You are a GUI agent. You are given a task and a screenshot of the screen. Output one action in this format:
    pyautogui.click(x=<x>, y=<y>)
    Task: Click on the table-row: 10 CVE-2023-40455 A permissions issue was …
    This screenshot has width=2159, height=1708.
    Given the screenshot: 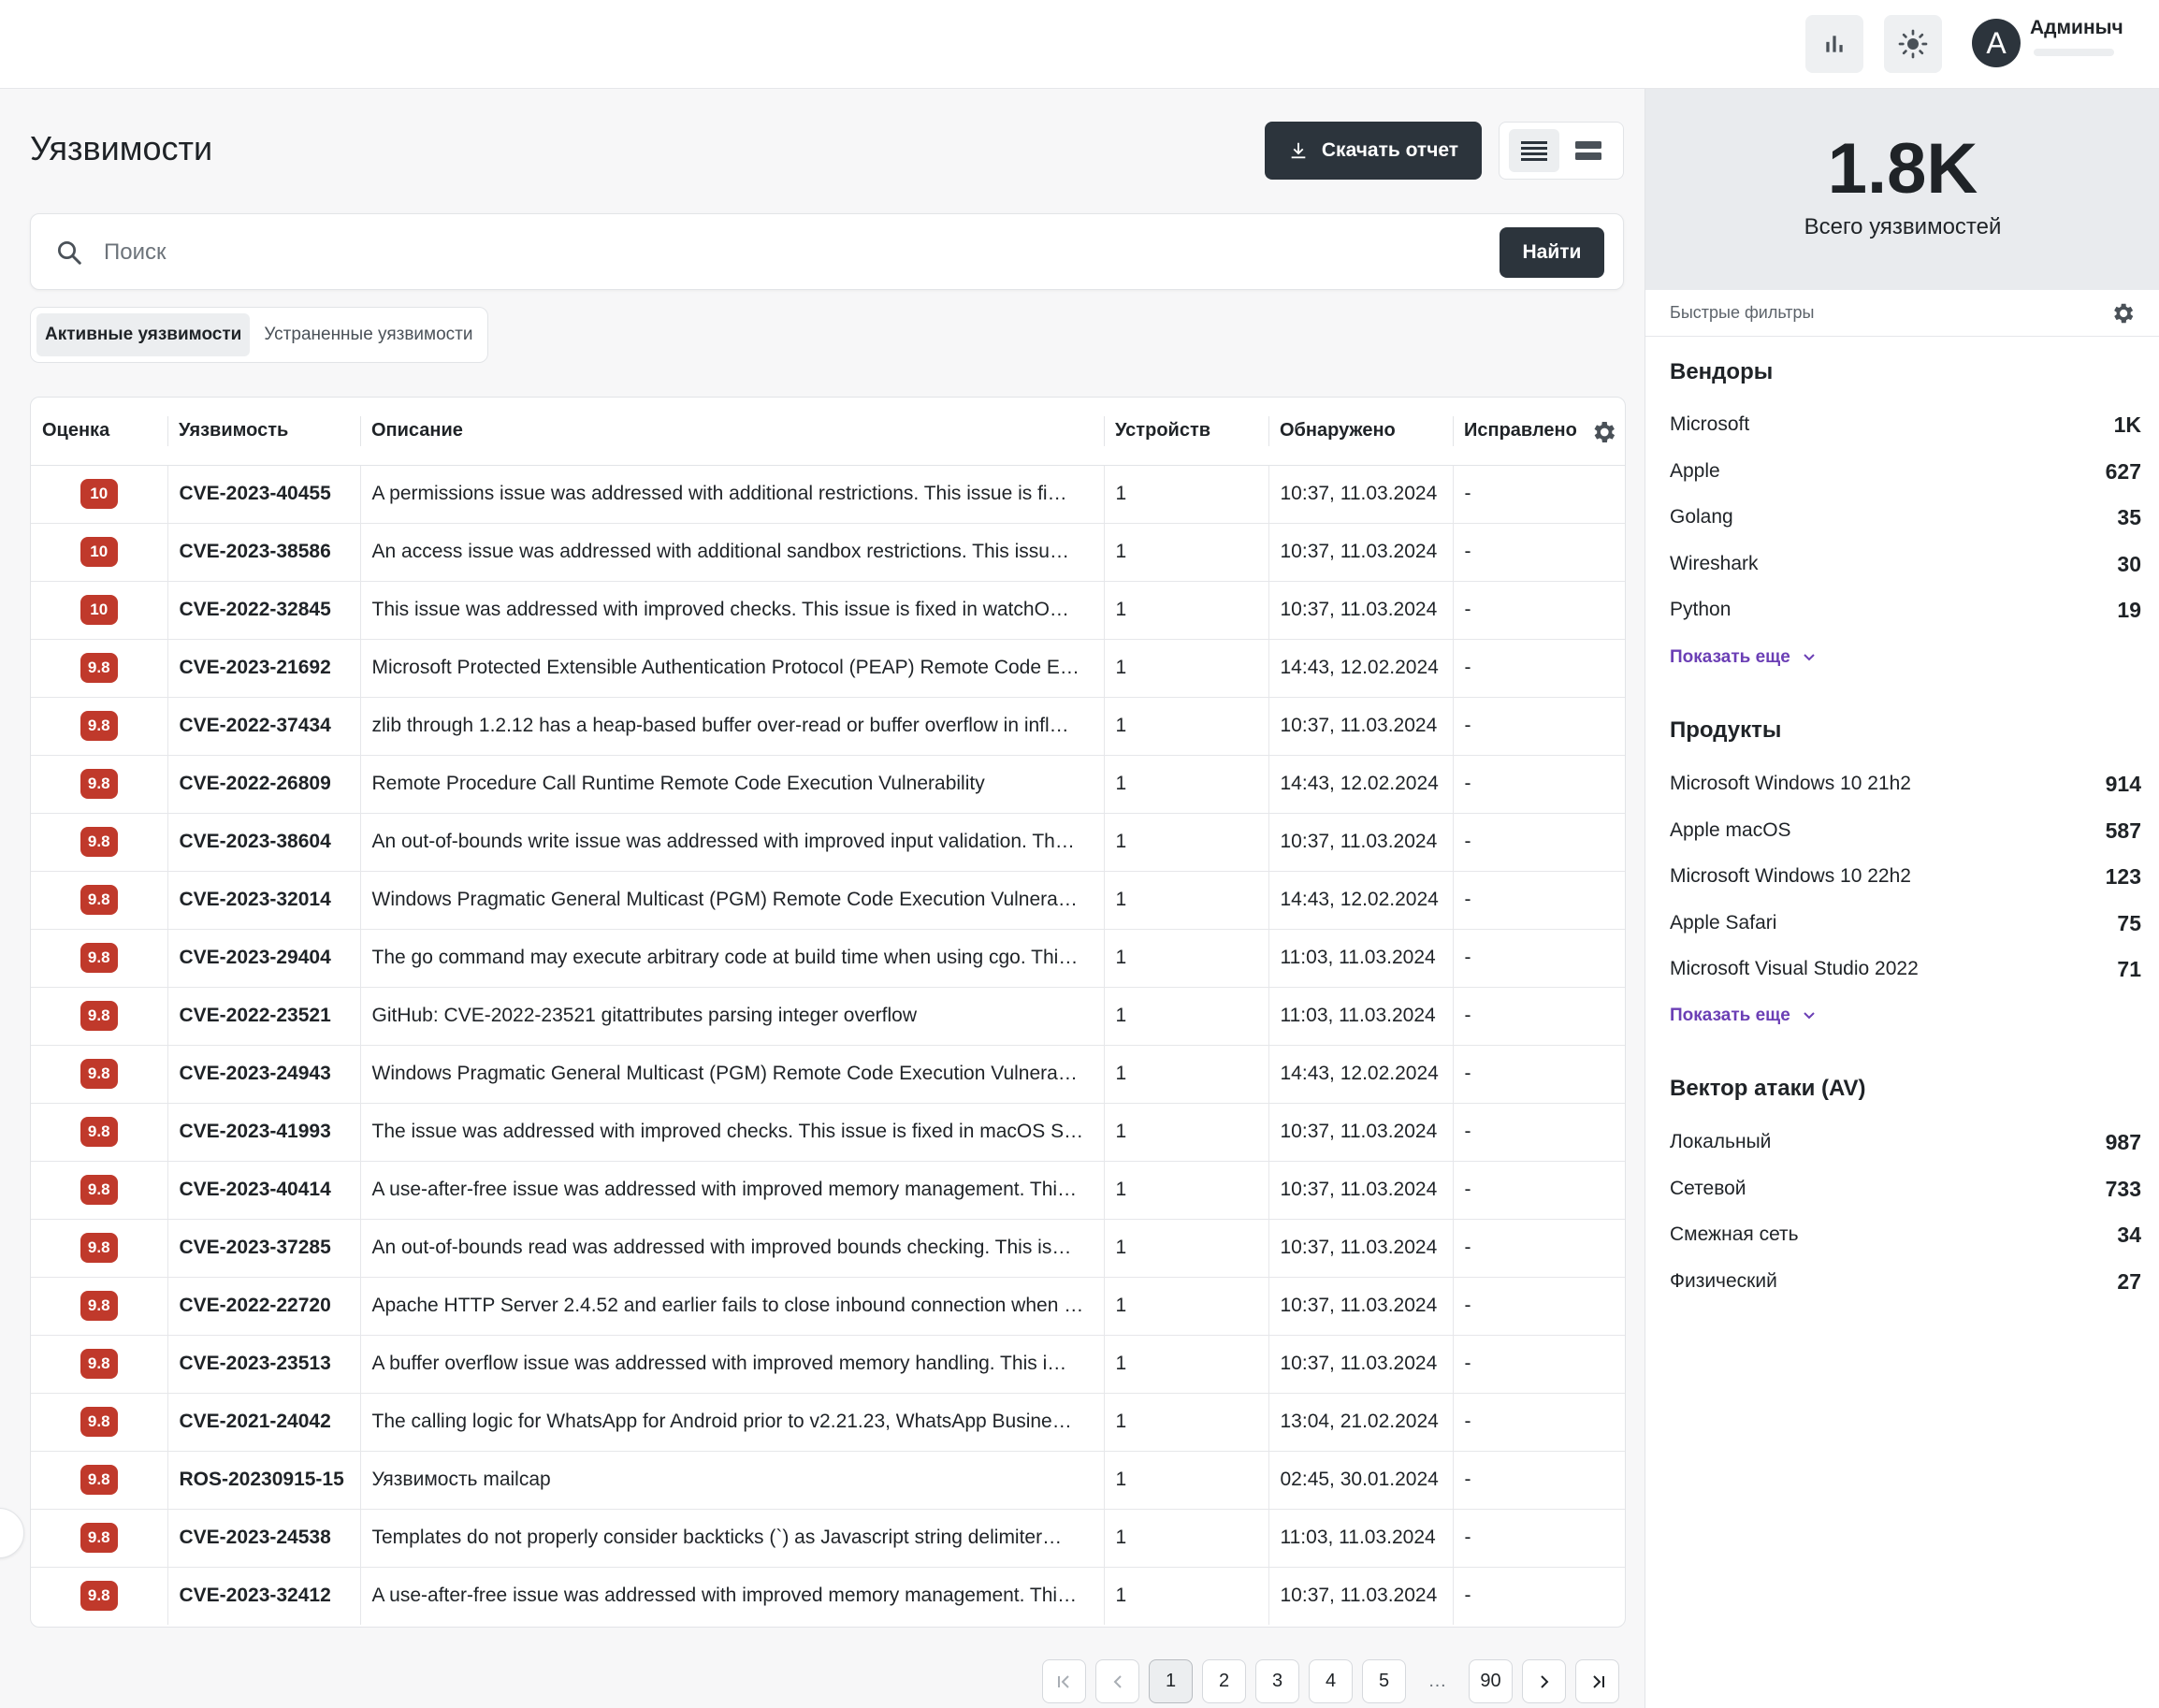 What is the action you would take?
    pyautogui.click(x=828, y=494)
    